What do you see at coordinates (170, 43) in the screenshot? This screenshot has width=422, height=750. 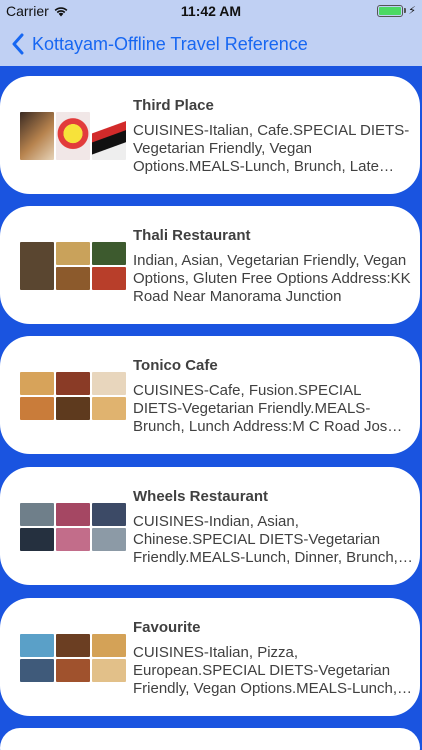 I see `nav-title: Kottayam-Offline Travel Reference` at bounding box center [170, 43].